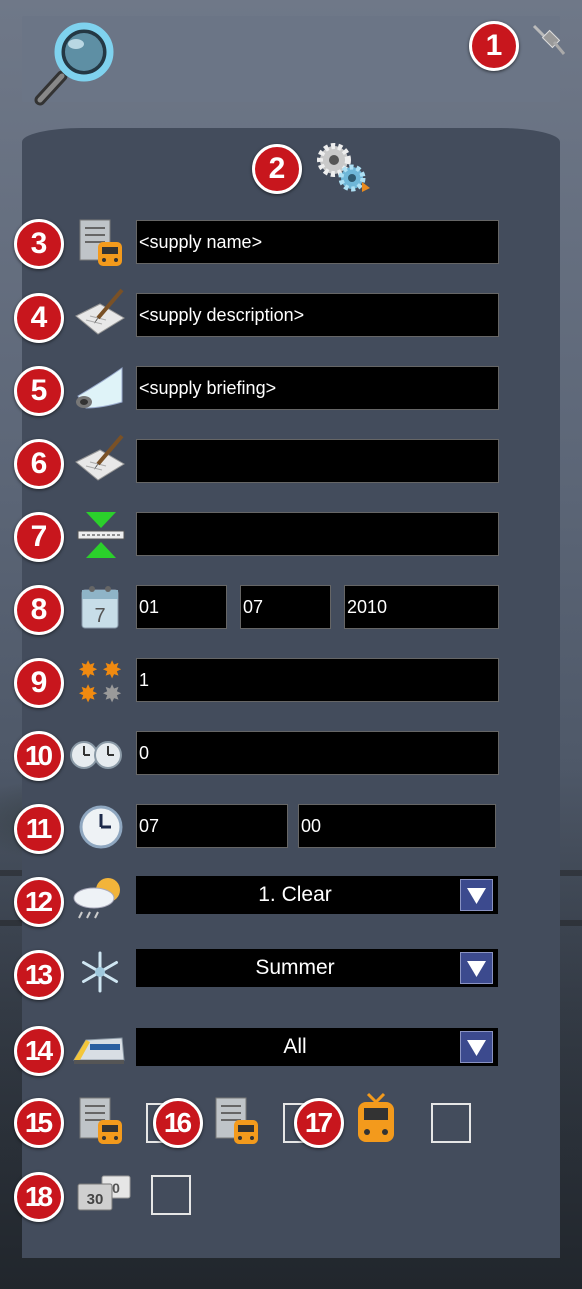 This screenshot has height=1289, width=582. What do you see at coordinates (295, 894) in the screenshot?
I see `weather-dropdown-value: 1. Clear` at bounding box center [295, 894].